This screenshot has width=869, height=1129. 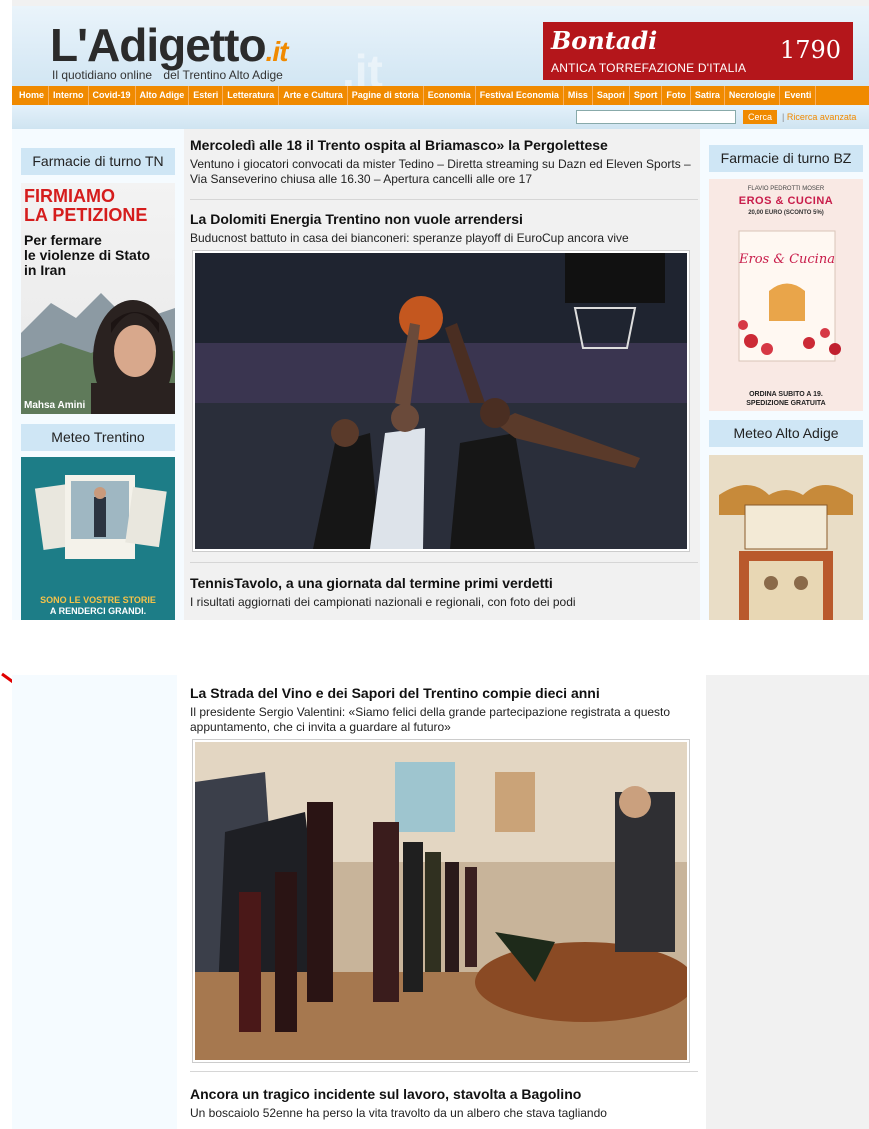 I want to click on weather-bz-link: Meteo Alto Adige, so click(x=786, y=433).